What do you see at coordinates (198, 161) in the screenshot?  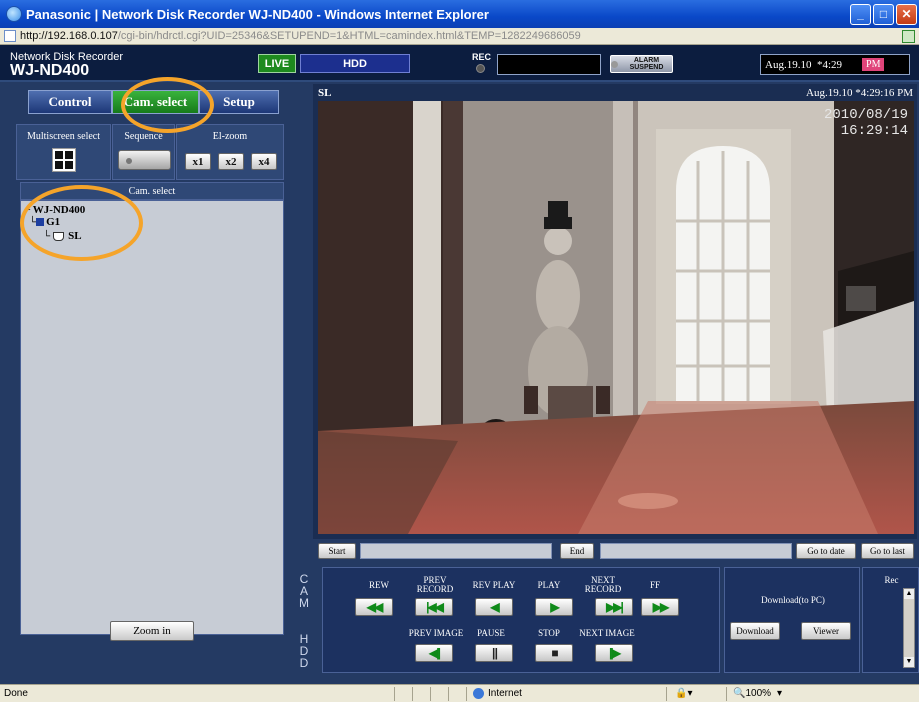 I see `zoom-x1-button: x1` at bounding box center [198, 161].